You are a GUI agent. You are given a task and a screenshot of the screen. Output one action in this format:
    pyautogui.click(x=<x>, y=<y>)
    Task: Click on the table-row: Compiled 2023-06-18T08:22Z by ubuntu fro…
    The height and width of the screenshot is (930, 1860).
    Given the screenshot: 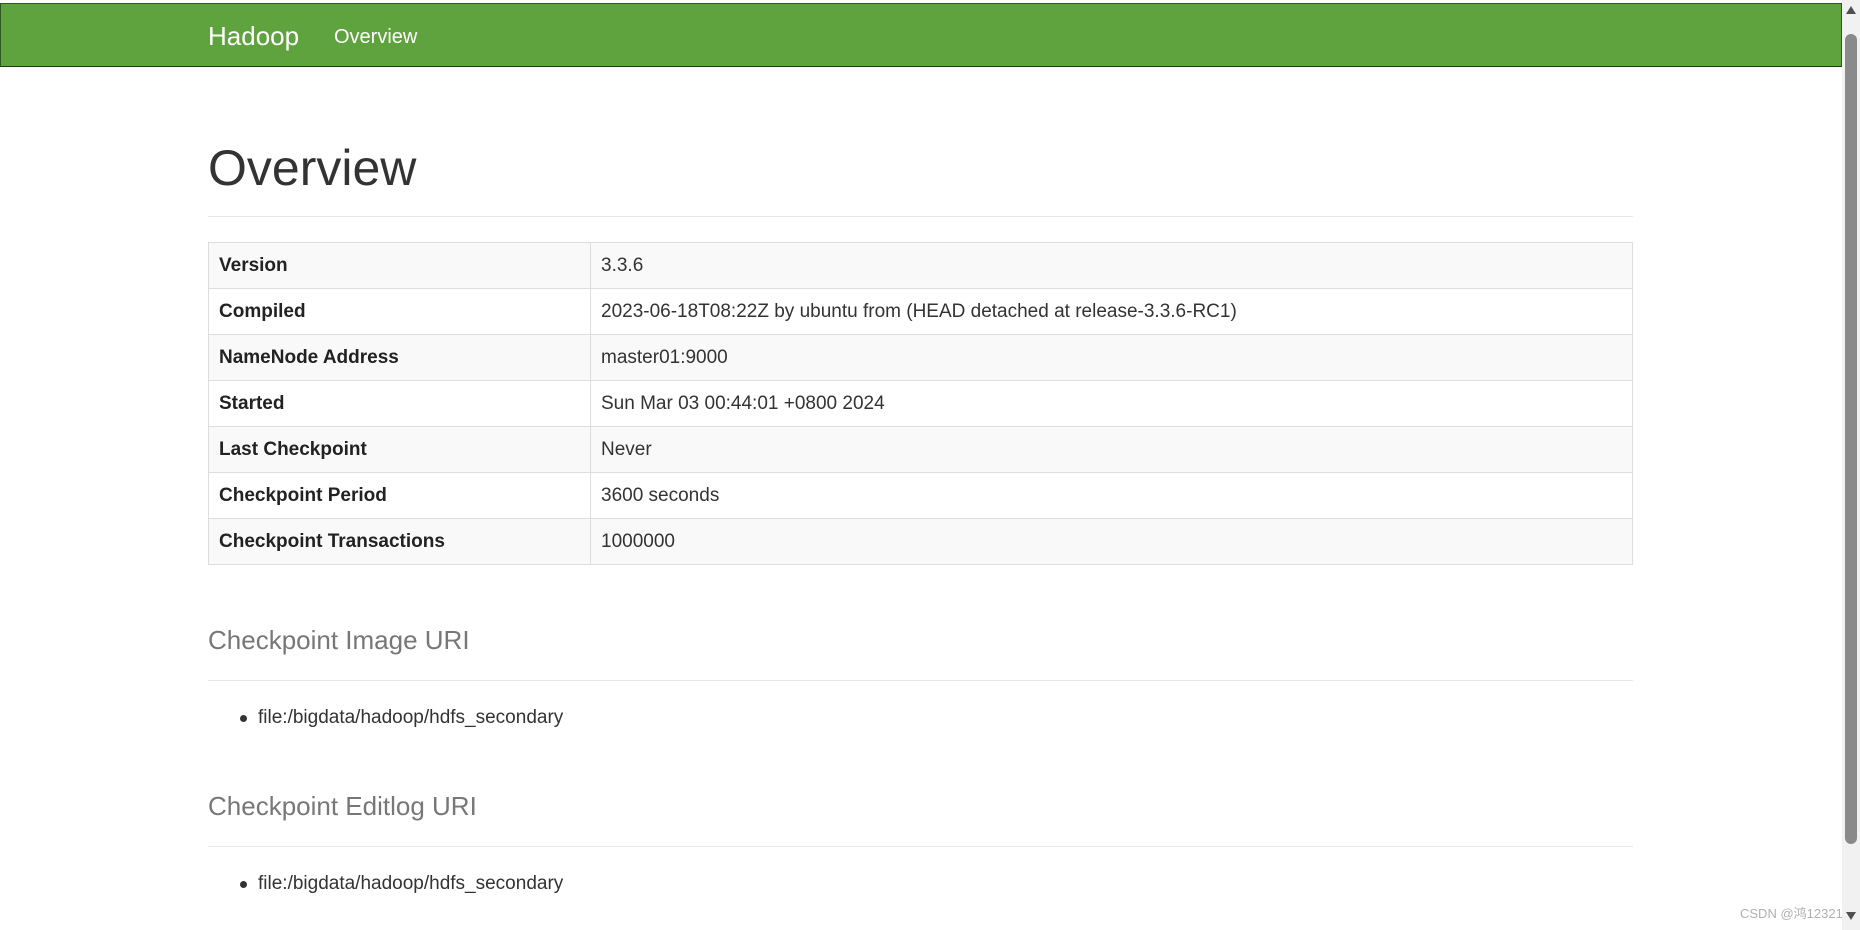 What is the action you would take?
    pyautogui.click(x=920, y=311)
    